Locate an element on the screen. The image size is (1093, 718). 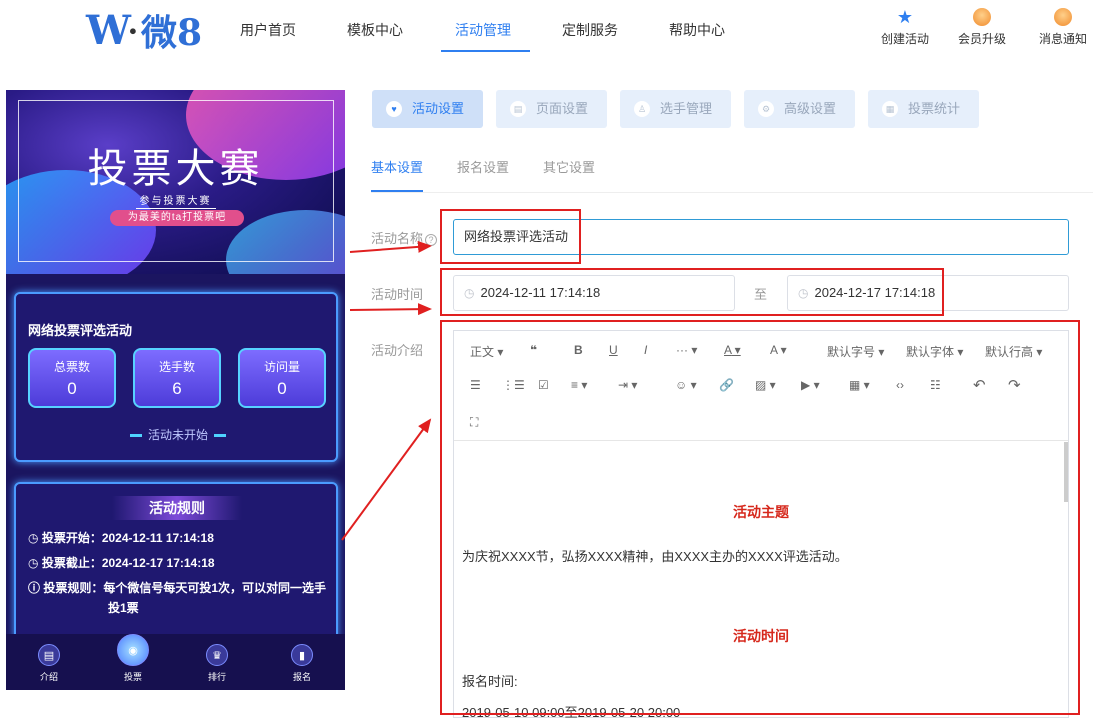
signup-icon: ▮ is located at coordinates (302, 655).